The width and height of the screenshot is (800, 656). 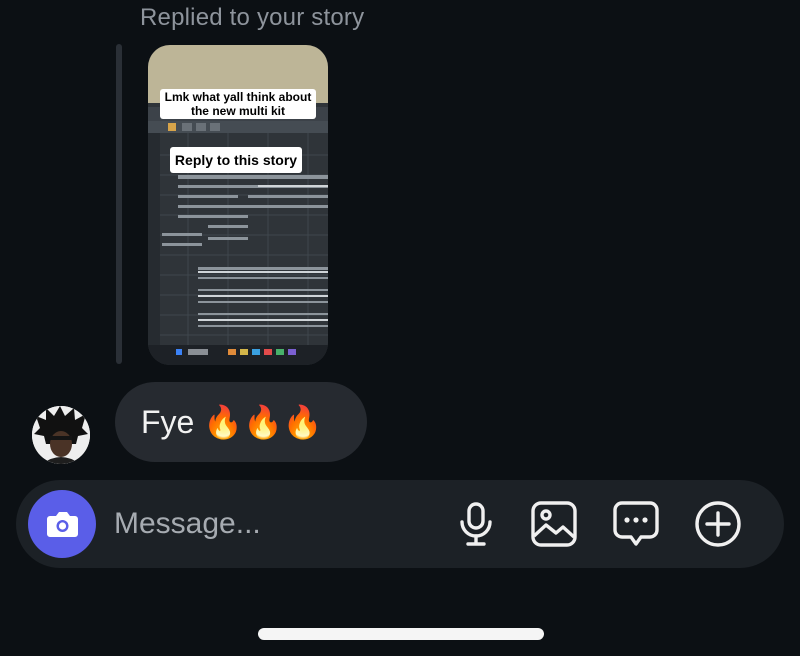 What do you see at coordinates (232, 422) in the screenshot?
I see `message-text: Fye 🔥🔥🔥` at bounding box center [232, 422].